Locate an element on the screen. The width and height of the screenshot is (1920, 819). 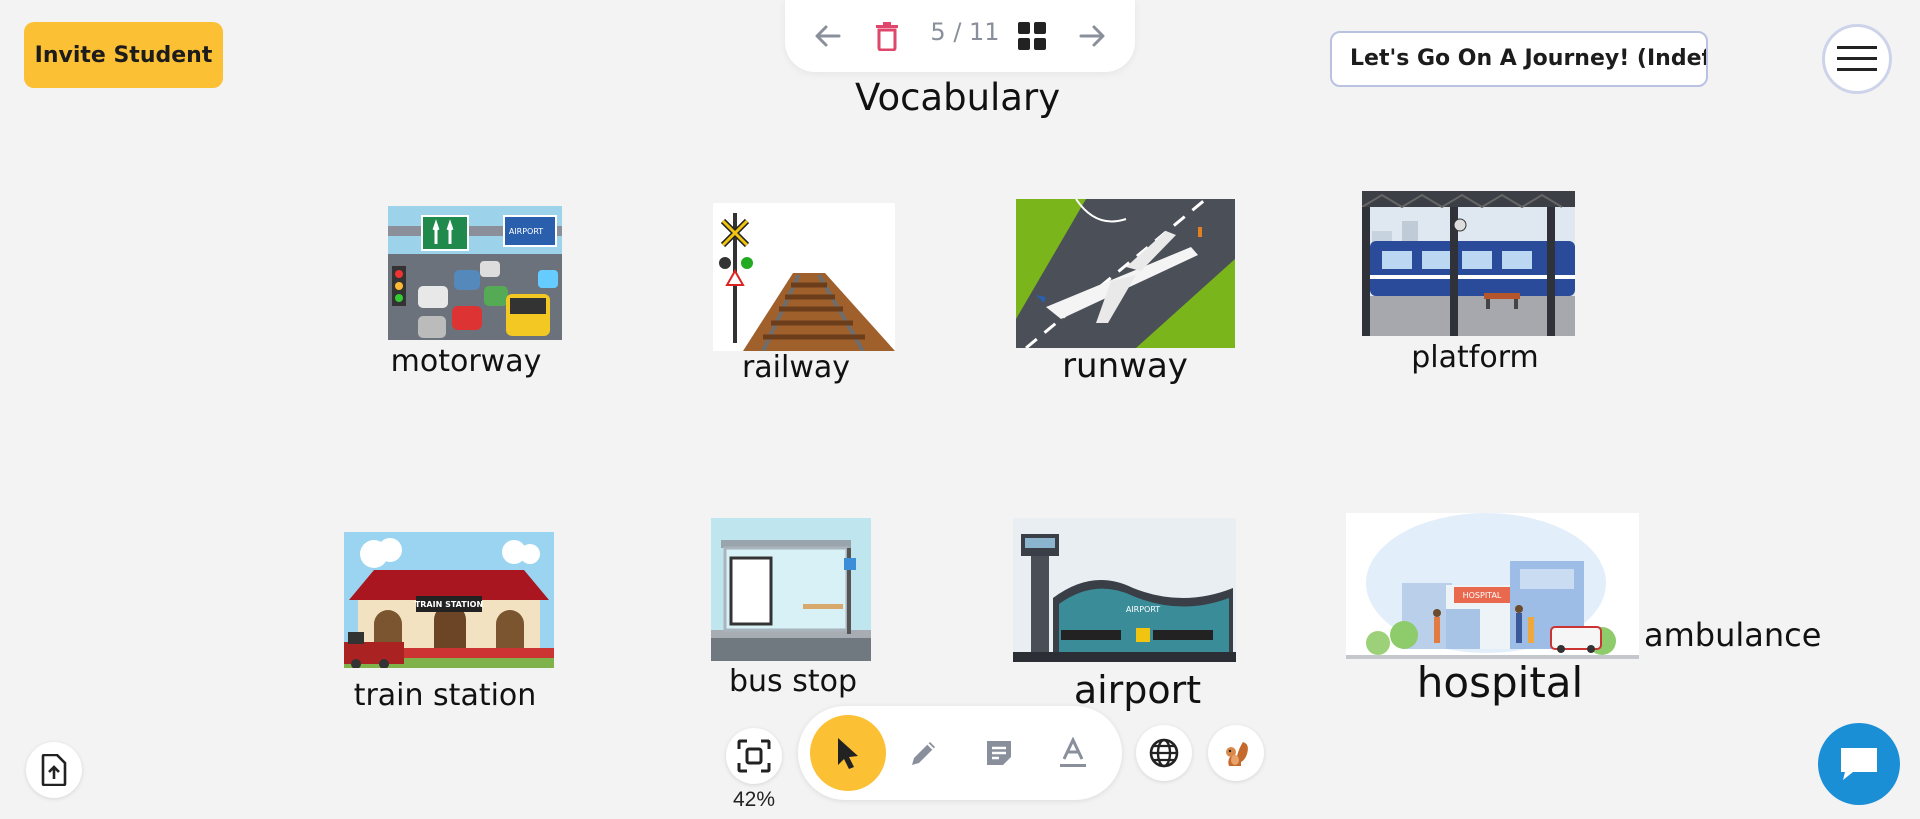
squirrel-icon is located at coordinates (1237, 754).